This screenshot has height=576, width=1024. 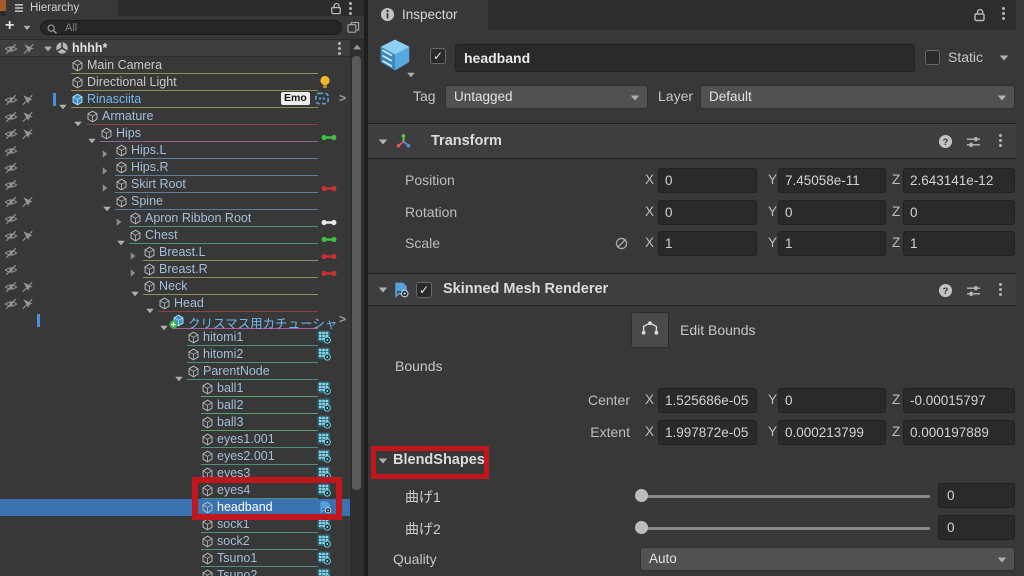 What do you see at coordinates (175, 117) in the screenshot?
I see `hierarchy-row-armature: Armature` at bounding box center [175, 117].